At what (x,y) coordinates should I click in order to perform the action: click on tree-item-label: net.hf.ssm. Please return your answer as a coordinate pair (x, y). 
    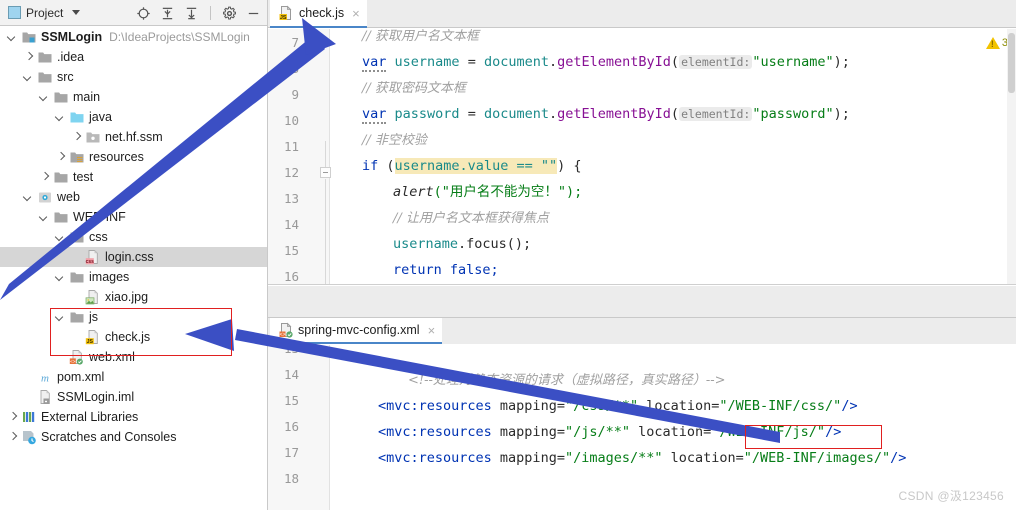
    Looking at the image, I should click on (134, 137).